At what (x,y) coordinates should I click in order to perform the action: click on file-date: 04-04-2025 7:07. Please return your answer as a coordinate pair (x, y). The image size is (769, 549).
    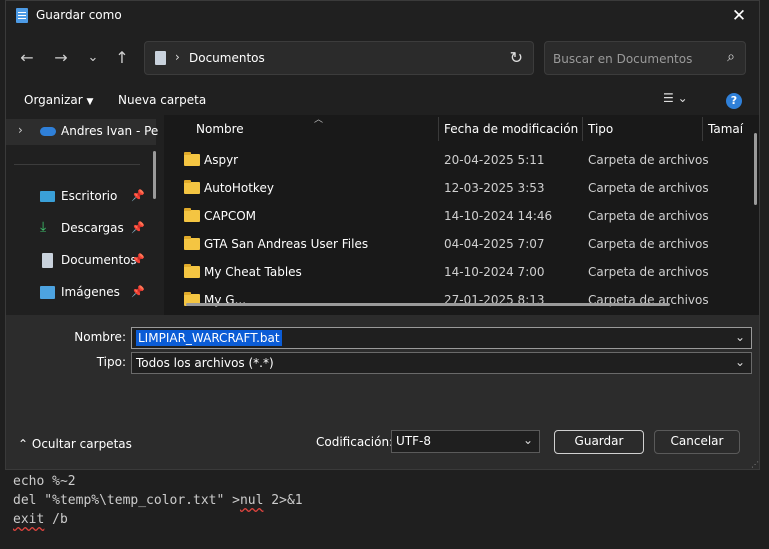
    Looking at the image, I should click on (494, 244).